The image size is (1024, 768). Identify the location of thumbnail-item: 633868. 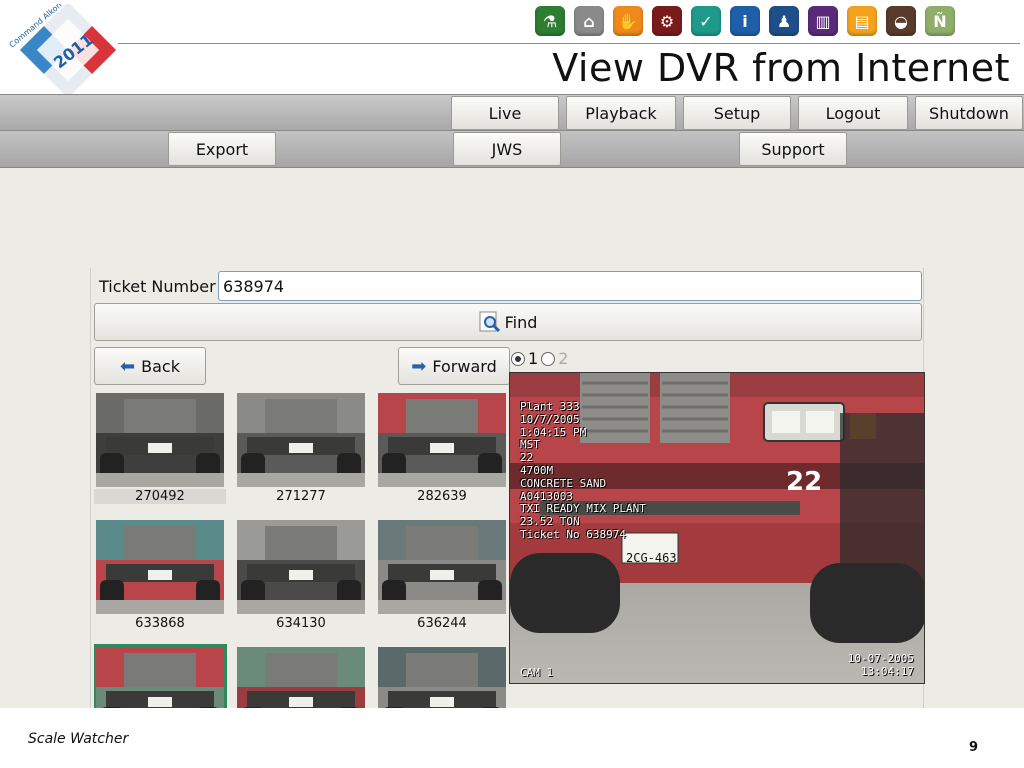
(160, 578).